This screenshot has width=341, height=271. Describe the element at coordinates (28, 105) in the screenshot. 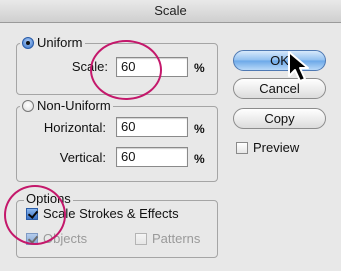

I see `non-uniform-radio` at that location.